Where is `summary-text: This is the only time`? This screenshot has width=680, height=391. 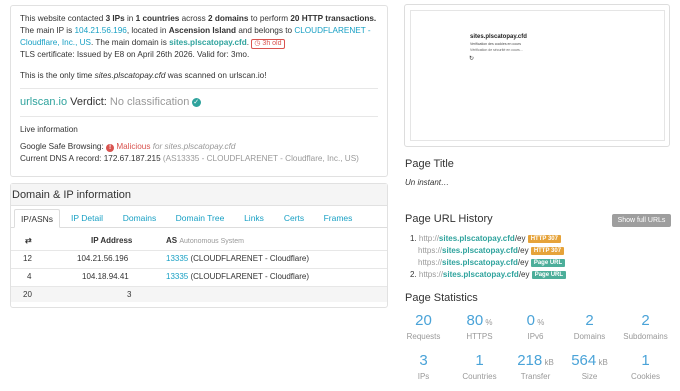 summary-text: This is the only time is located at coordinates (57, 75).